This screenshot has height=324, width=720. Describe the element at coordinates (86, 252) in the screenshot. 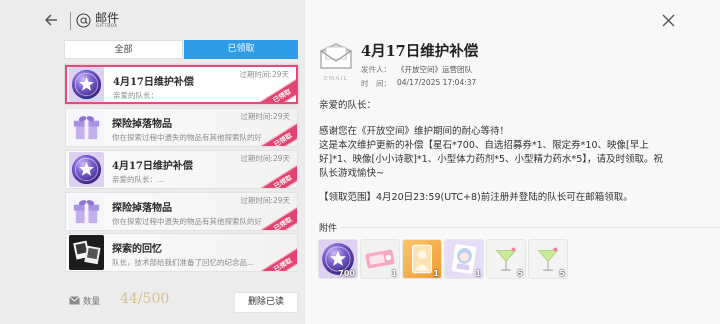

I see `memory-photo-icon` at that location.